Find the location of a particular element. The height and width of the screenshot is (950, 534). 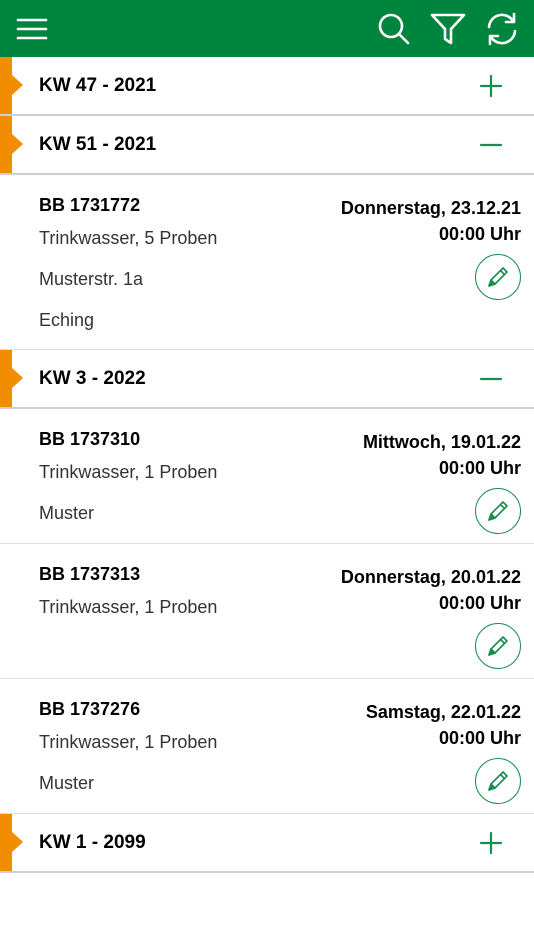

order-id: BB 1737313 is located at coordinates (90, 574).